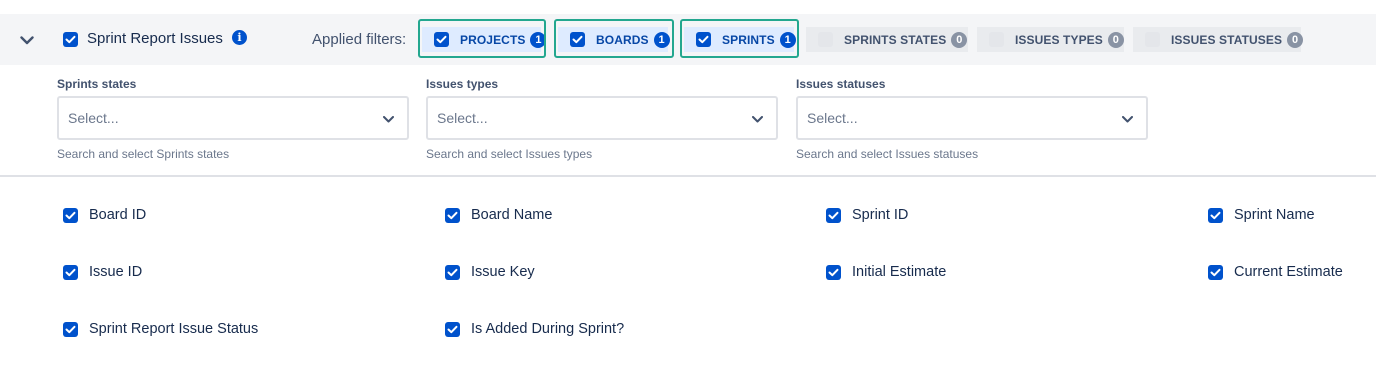 This screenshot has height=366, width=1376. I want to click on column-option-sprint-id: Sprint ID, so click(867, 215).